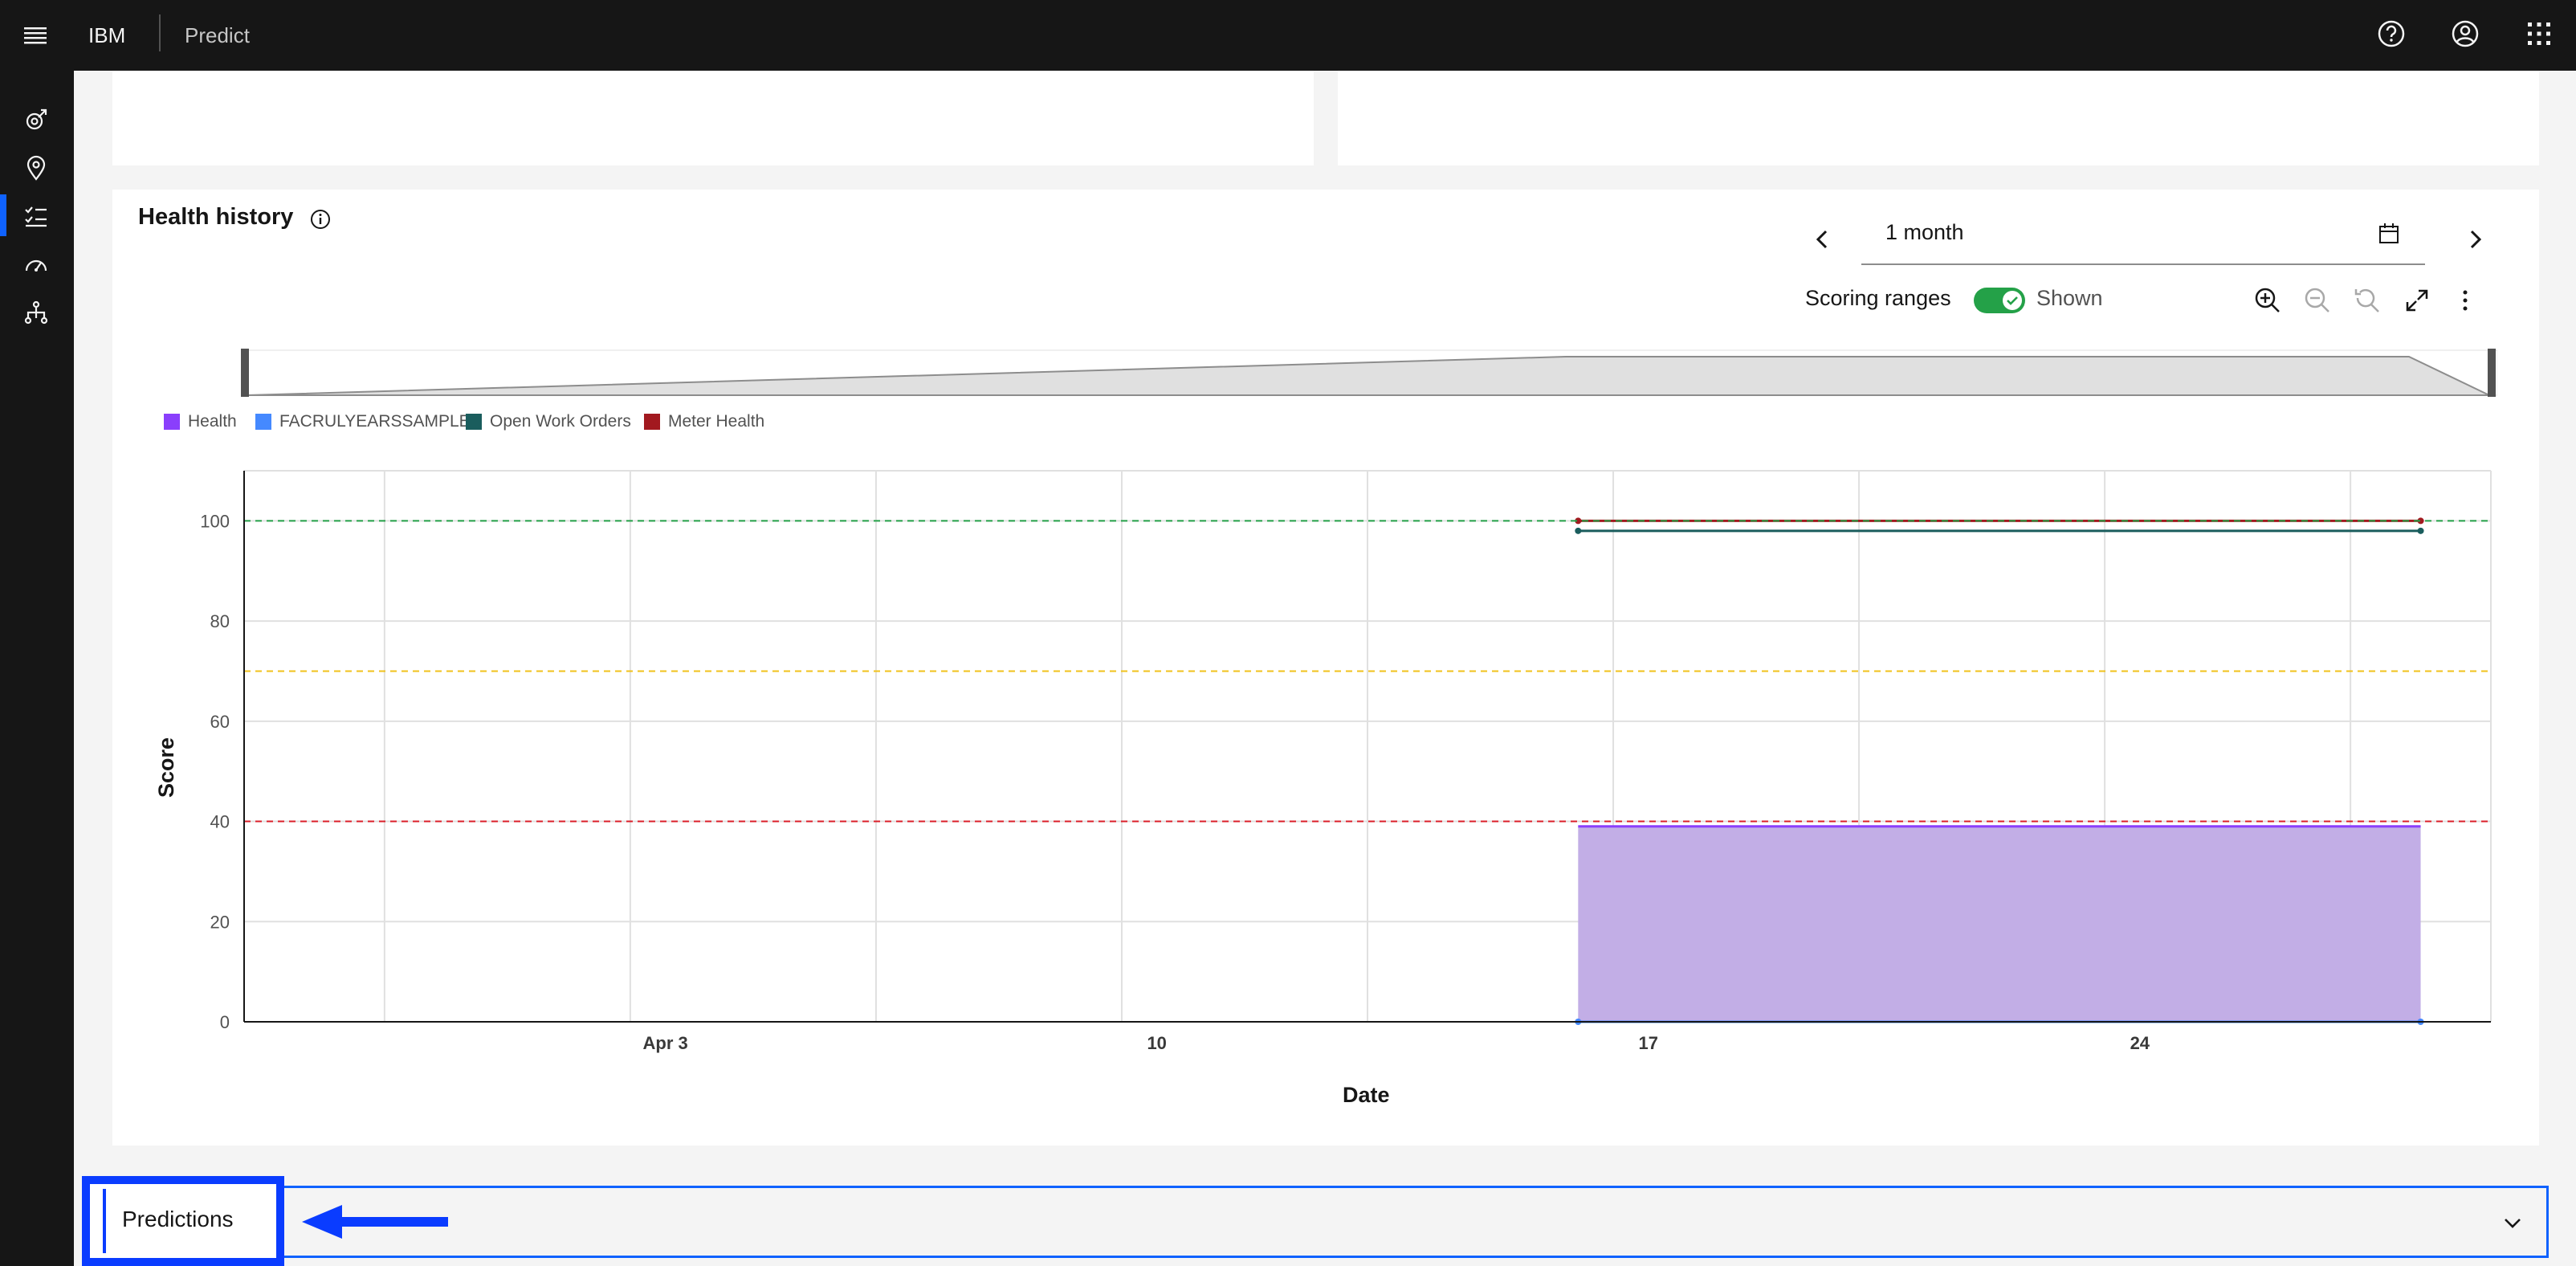 This screenshot has height=1266, width=2576. Describe the element at coordinates (178, 1219) in the screenshot. I see `predictions-label: Predictions` at that location.